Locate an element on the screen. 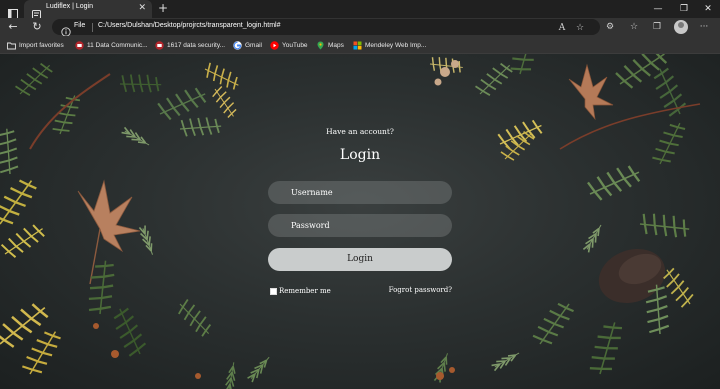 This screenshot has width=720, height=389. browser-titlebar: Ludiflex | Login ✕ + — ❐ ✕ is located at coordinates (360, 9).